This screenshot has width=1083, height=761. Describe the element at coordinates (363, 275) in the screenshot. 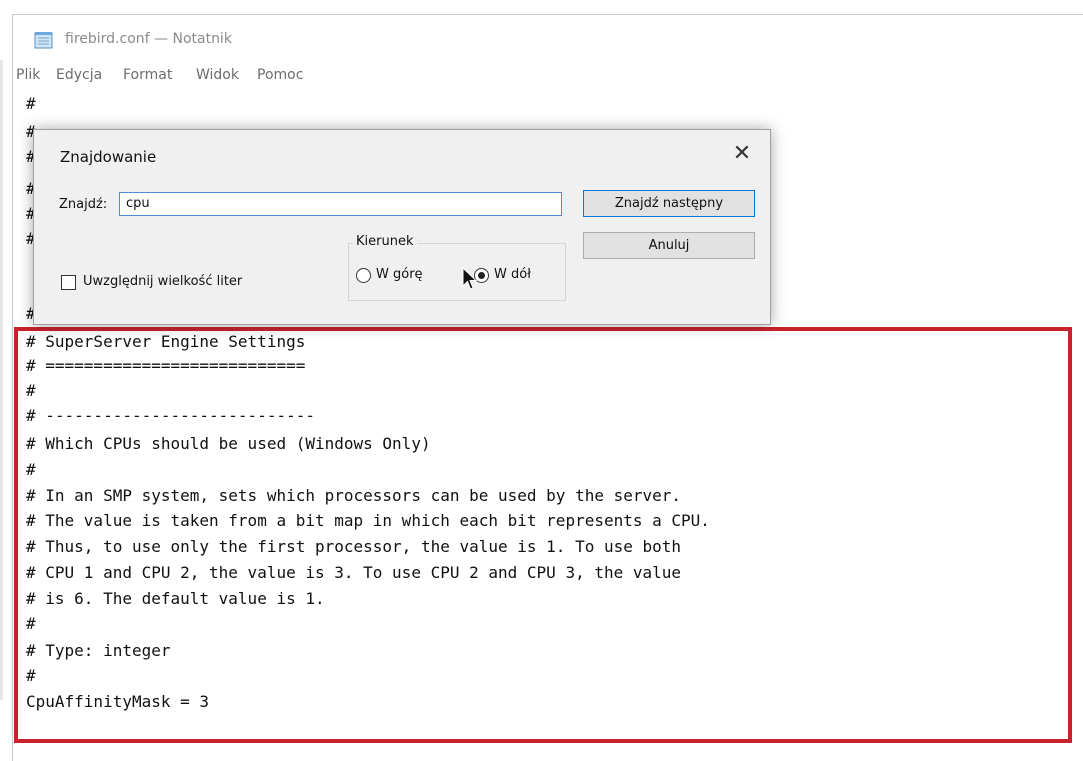

I see `direction-up-radio` at that location.